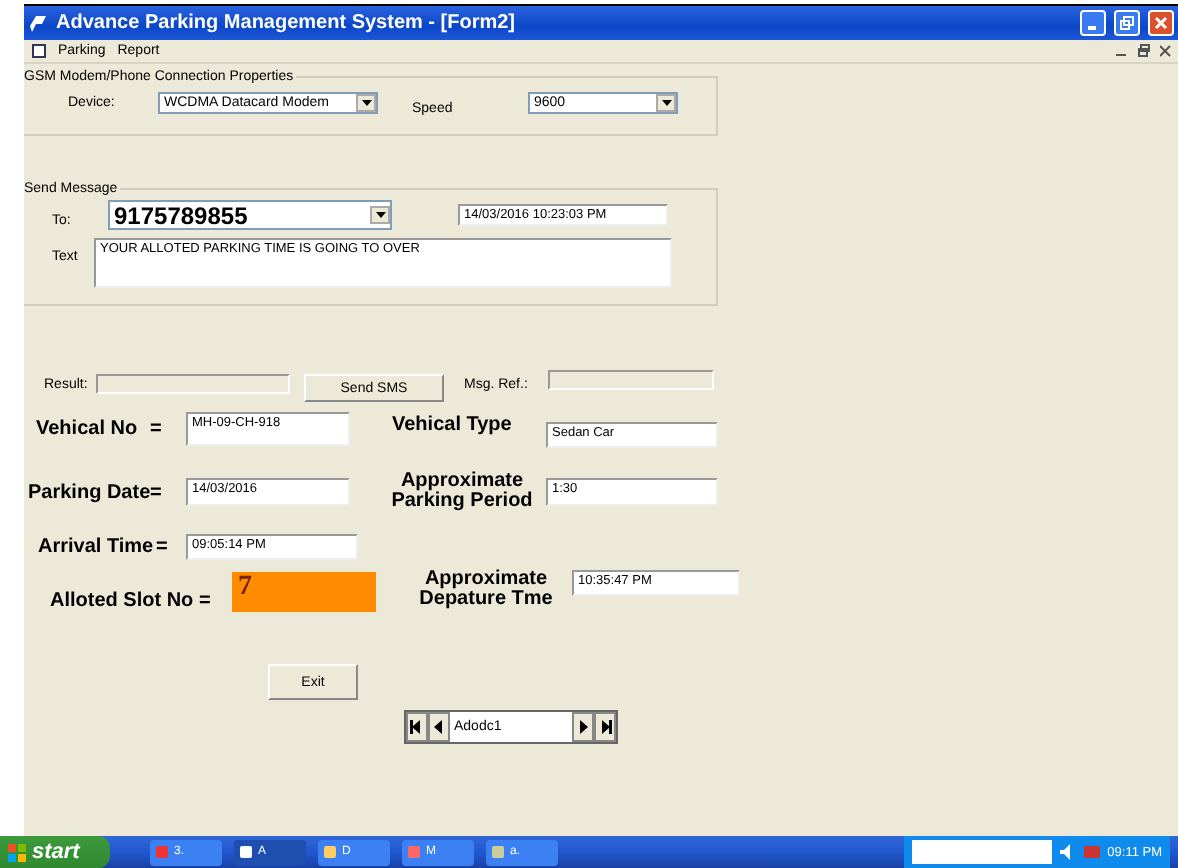 The width and height of the screenshot is (1178, 868). Describe the element at coordinates (605, 727) in the screenshot. I see `last-record-icon` at that location.